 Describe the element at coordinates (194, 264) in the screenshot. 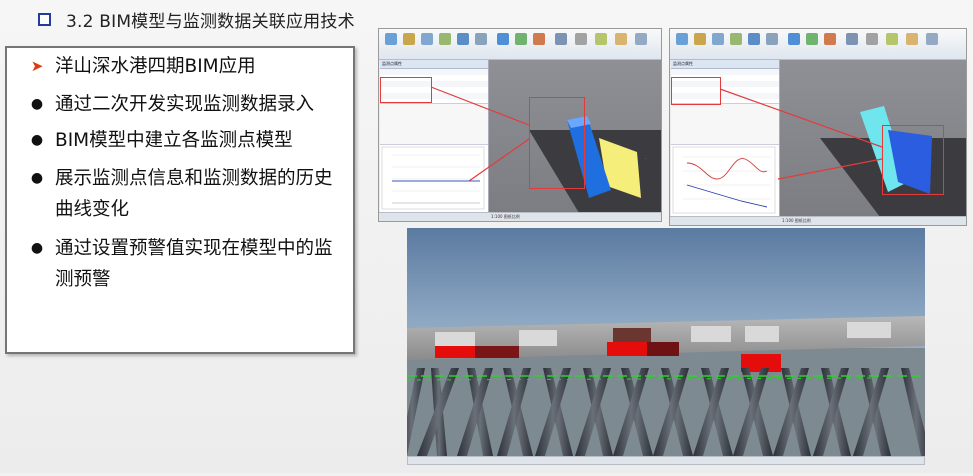

I see `bullet-text: 通过设置预警值实现在模型中的监测预警` at that location.